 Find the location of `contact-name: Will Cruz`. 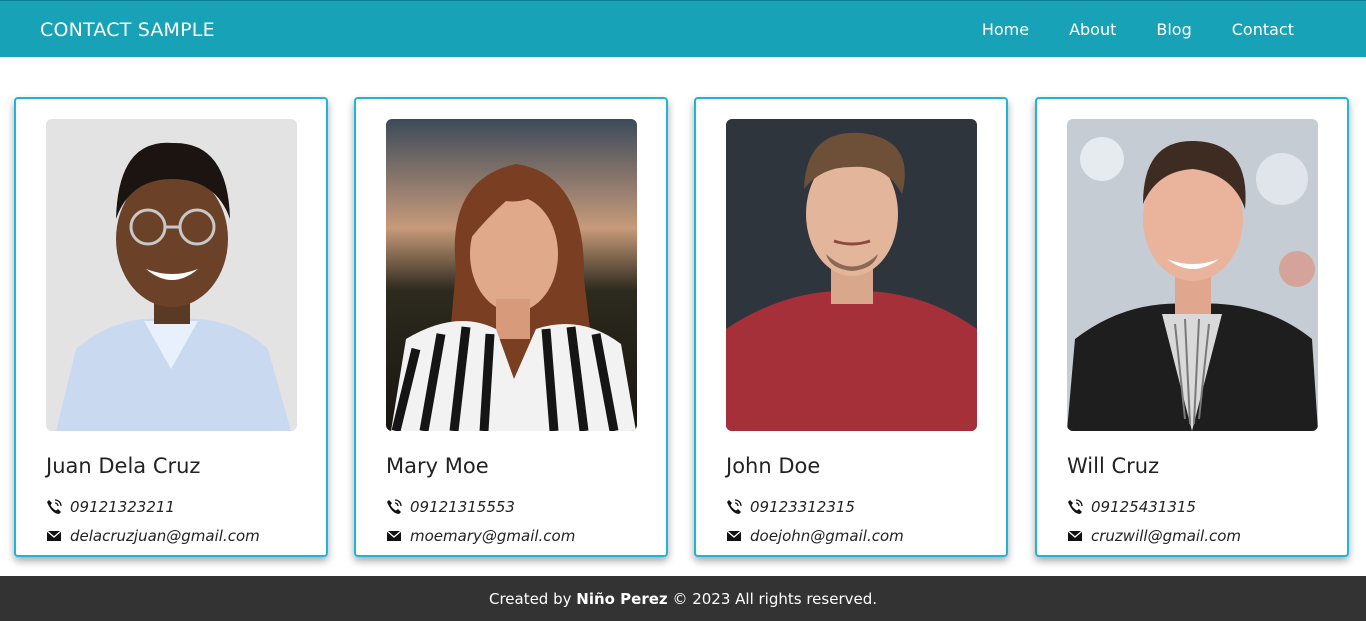

contact-name: Will Cruz is located at coordinates (1113, 466).